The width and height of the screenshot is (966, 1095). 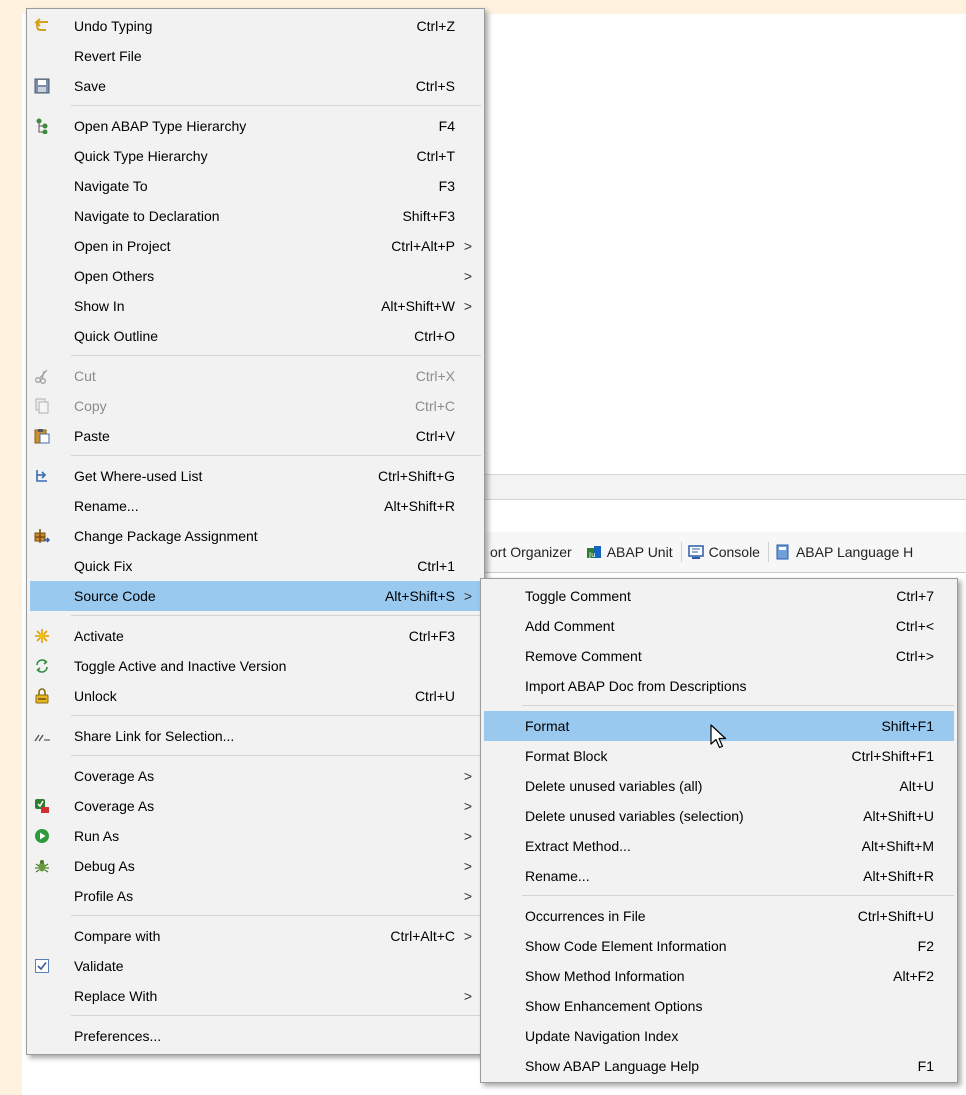 What do you see at coordinates (719, 1066) in the screenshot?
I see `submenu-item-show-abap-language-help: Show ABAP Language Help F1` at bounding box center [719, 1066].